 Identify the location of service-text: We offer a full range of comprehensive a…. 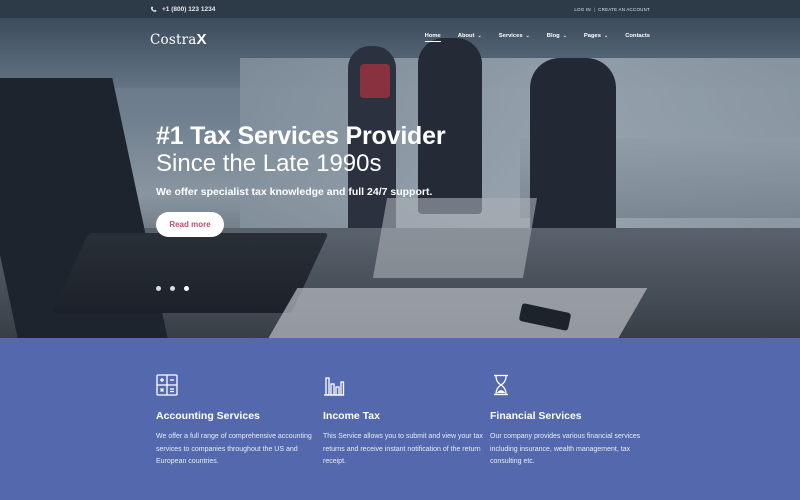
(234, 449).